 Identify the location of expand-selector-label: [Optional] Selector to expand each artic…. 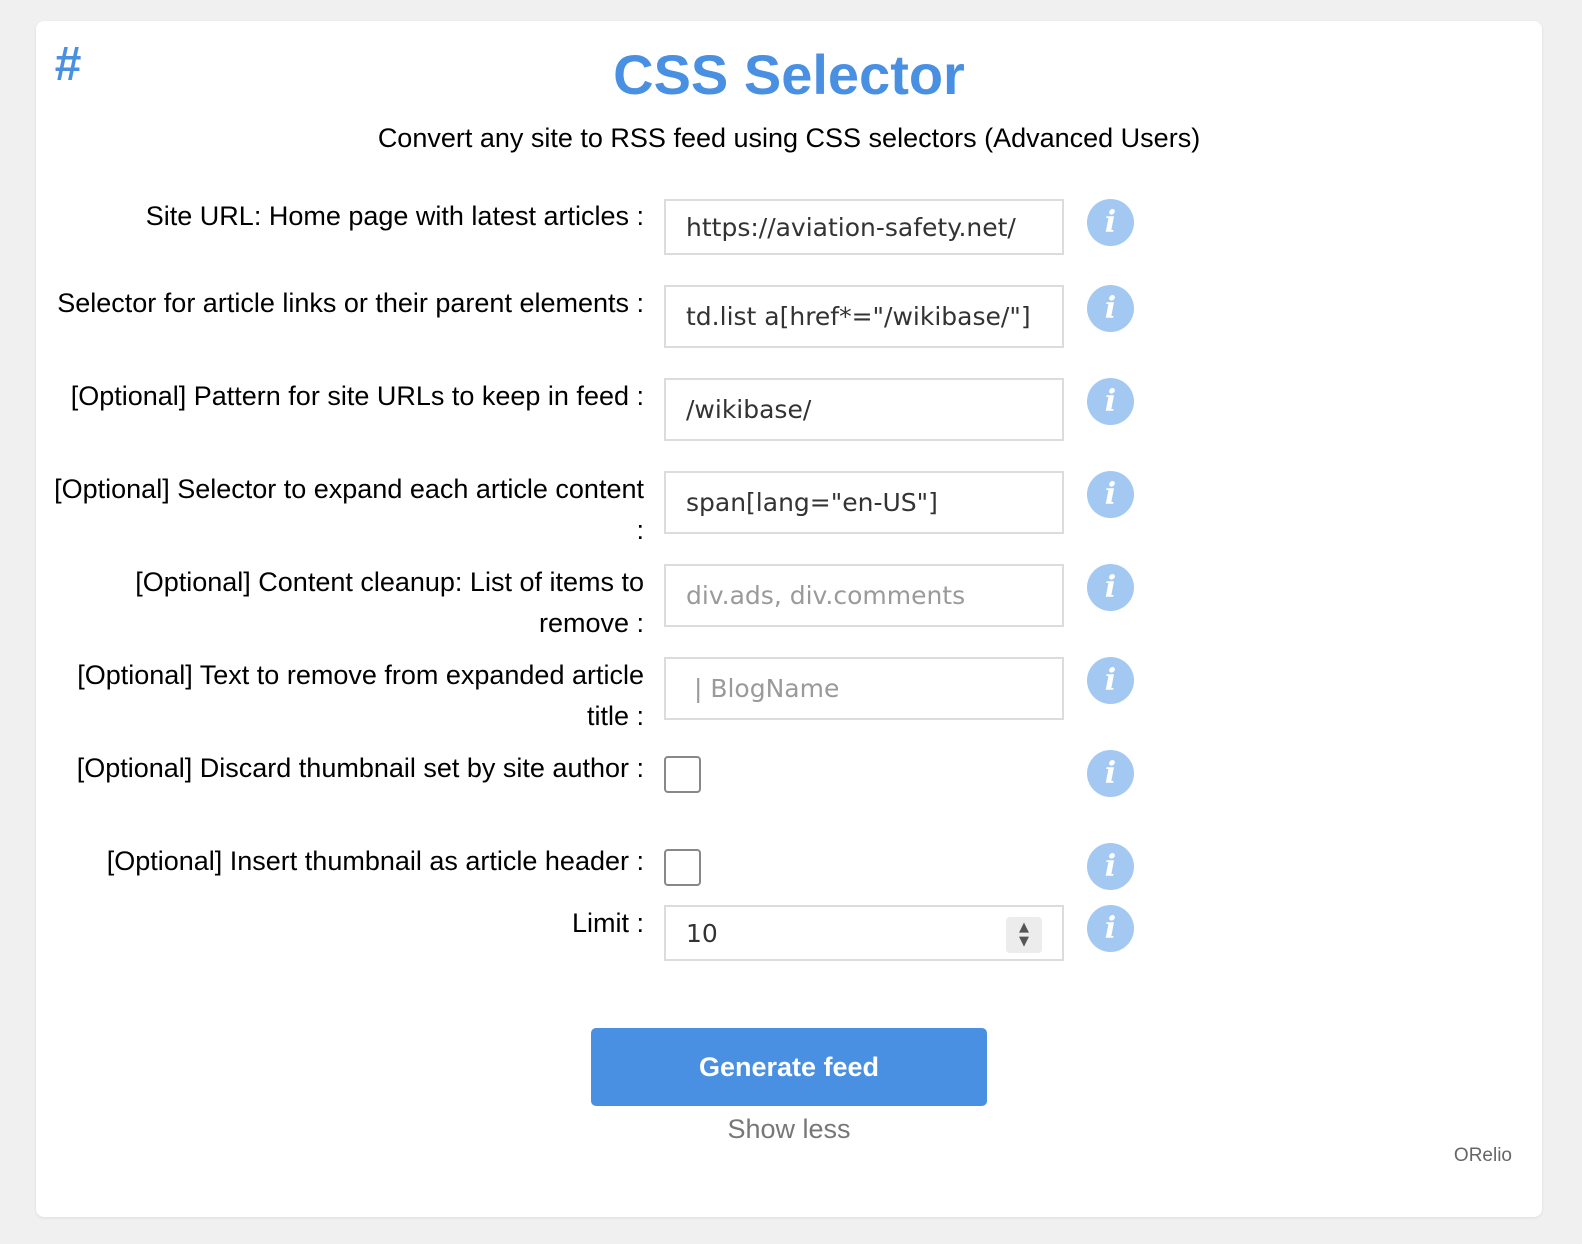
(349, 509).